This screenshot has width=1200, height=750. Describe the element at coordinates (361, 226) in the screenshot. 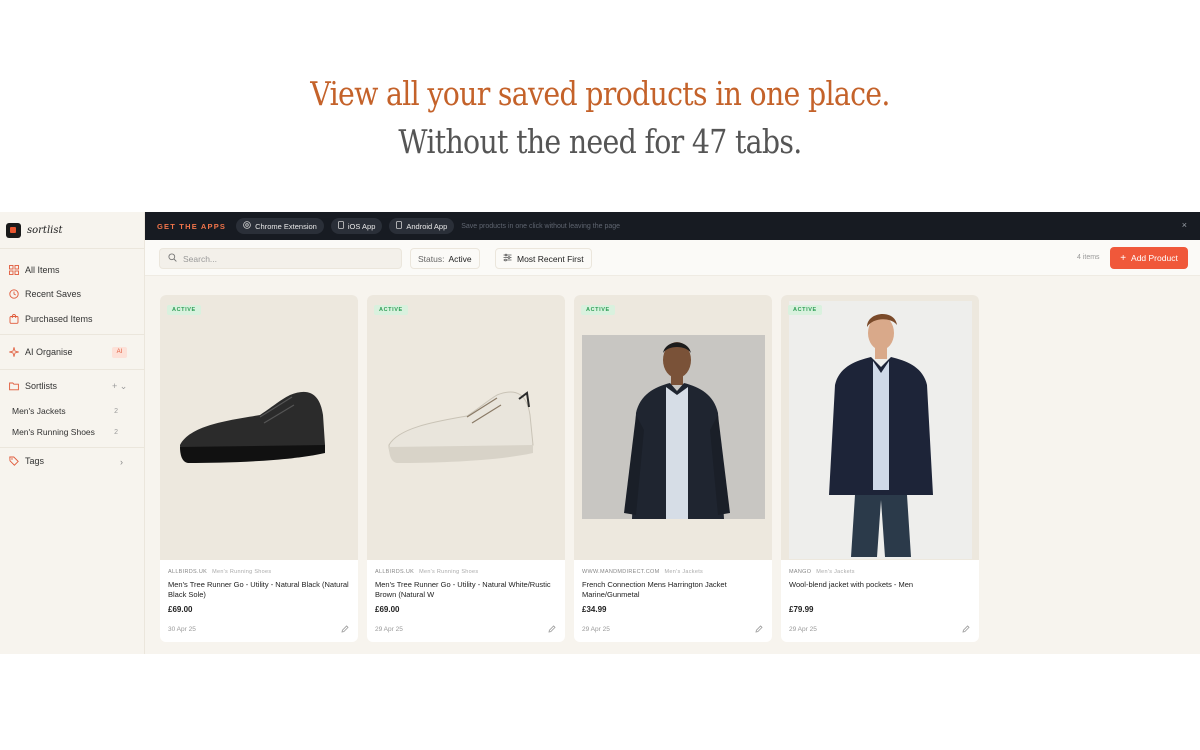

I see `ios-app-label: iOS App` at that location.